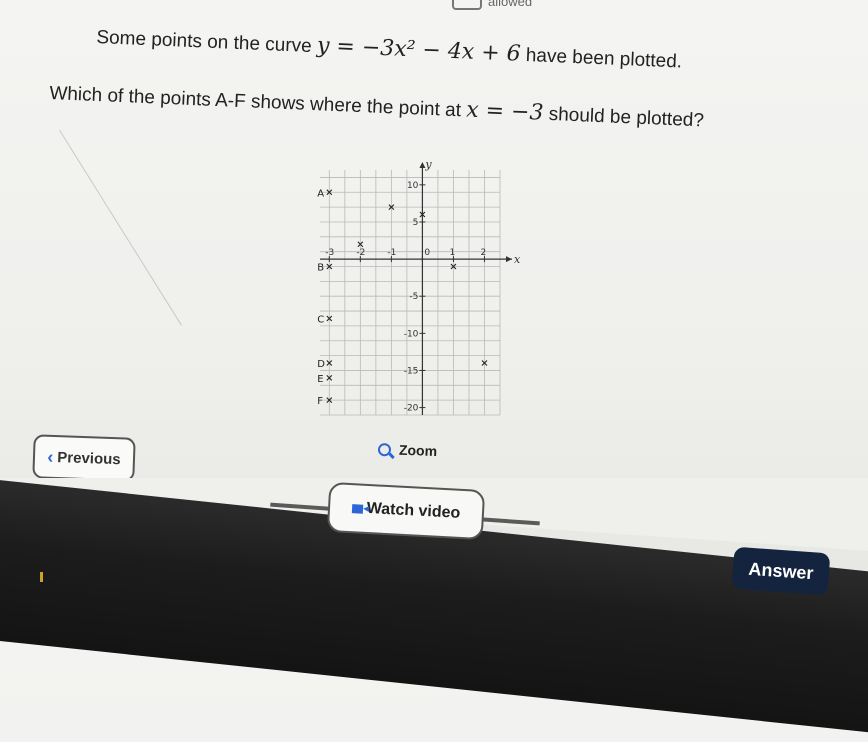 Image resolution: width=868 pixels, height=742 pixels. What do you see at coordinates (41, 577) in the screenshot?
I see `keyboard-mark` at bounding box center [41, 577].